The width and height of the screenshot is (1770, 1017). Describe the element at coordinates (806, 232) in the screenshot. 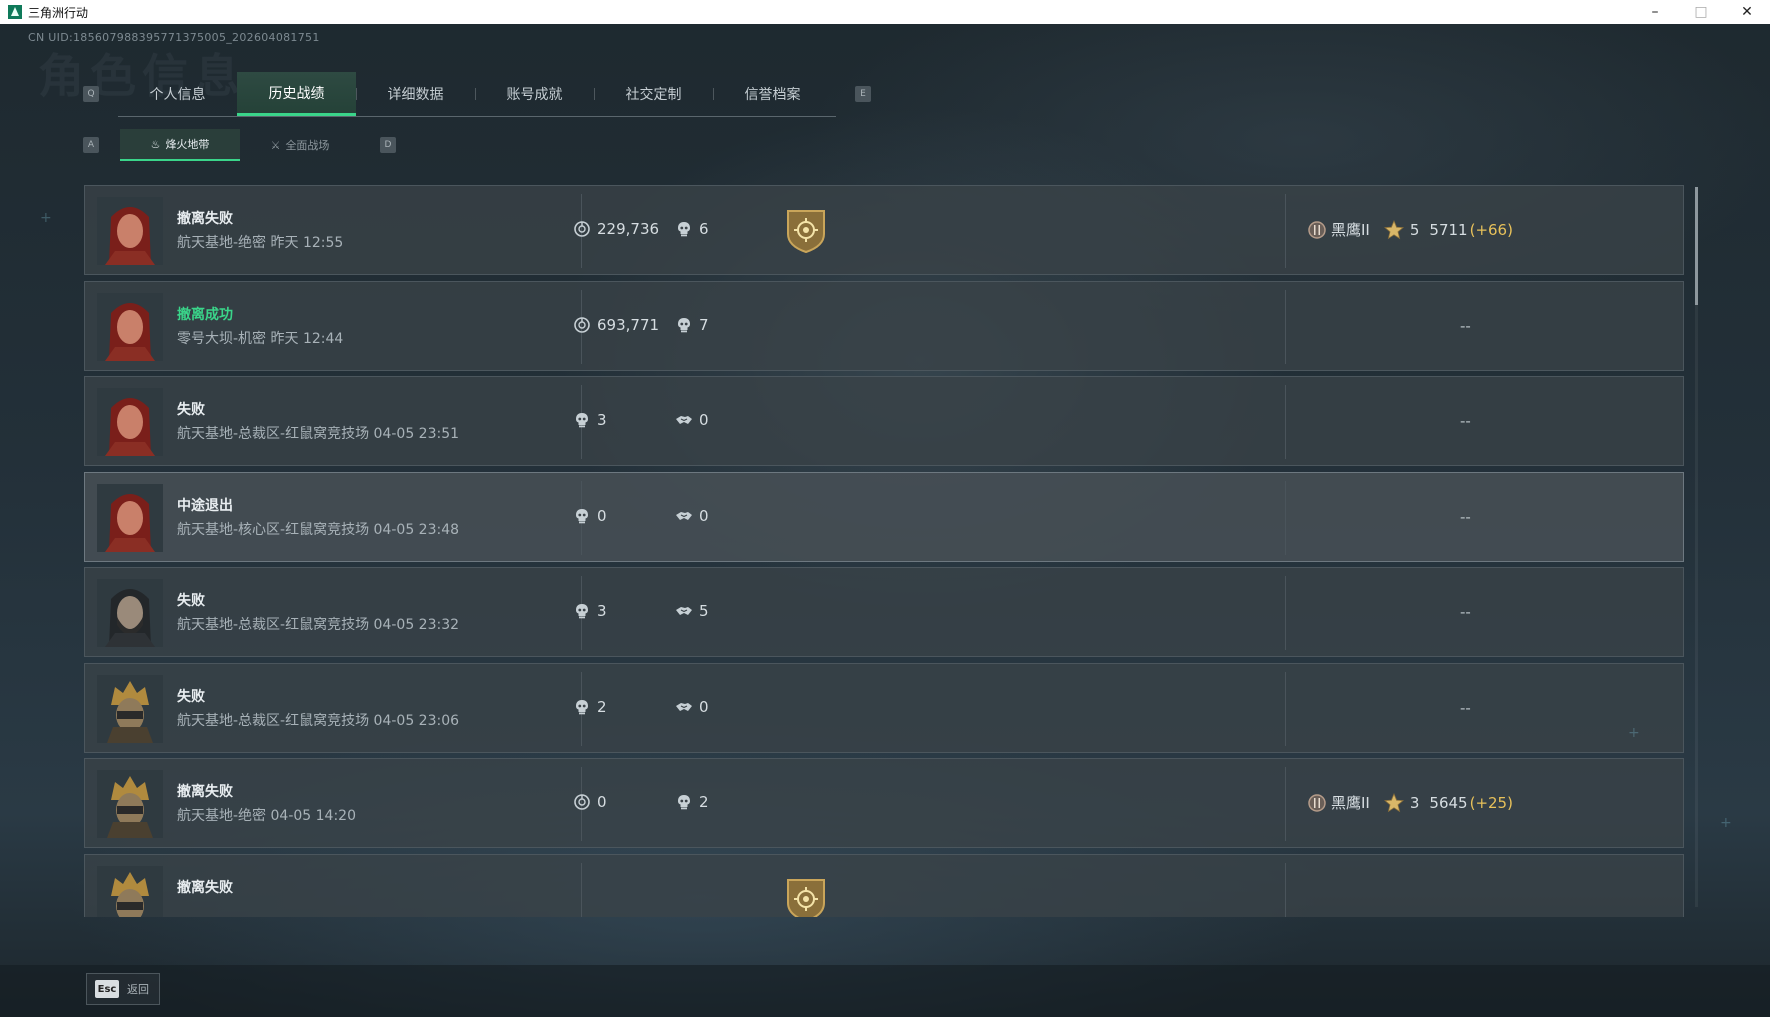

I see `medal-badge-icon` at that location.